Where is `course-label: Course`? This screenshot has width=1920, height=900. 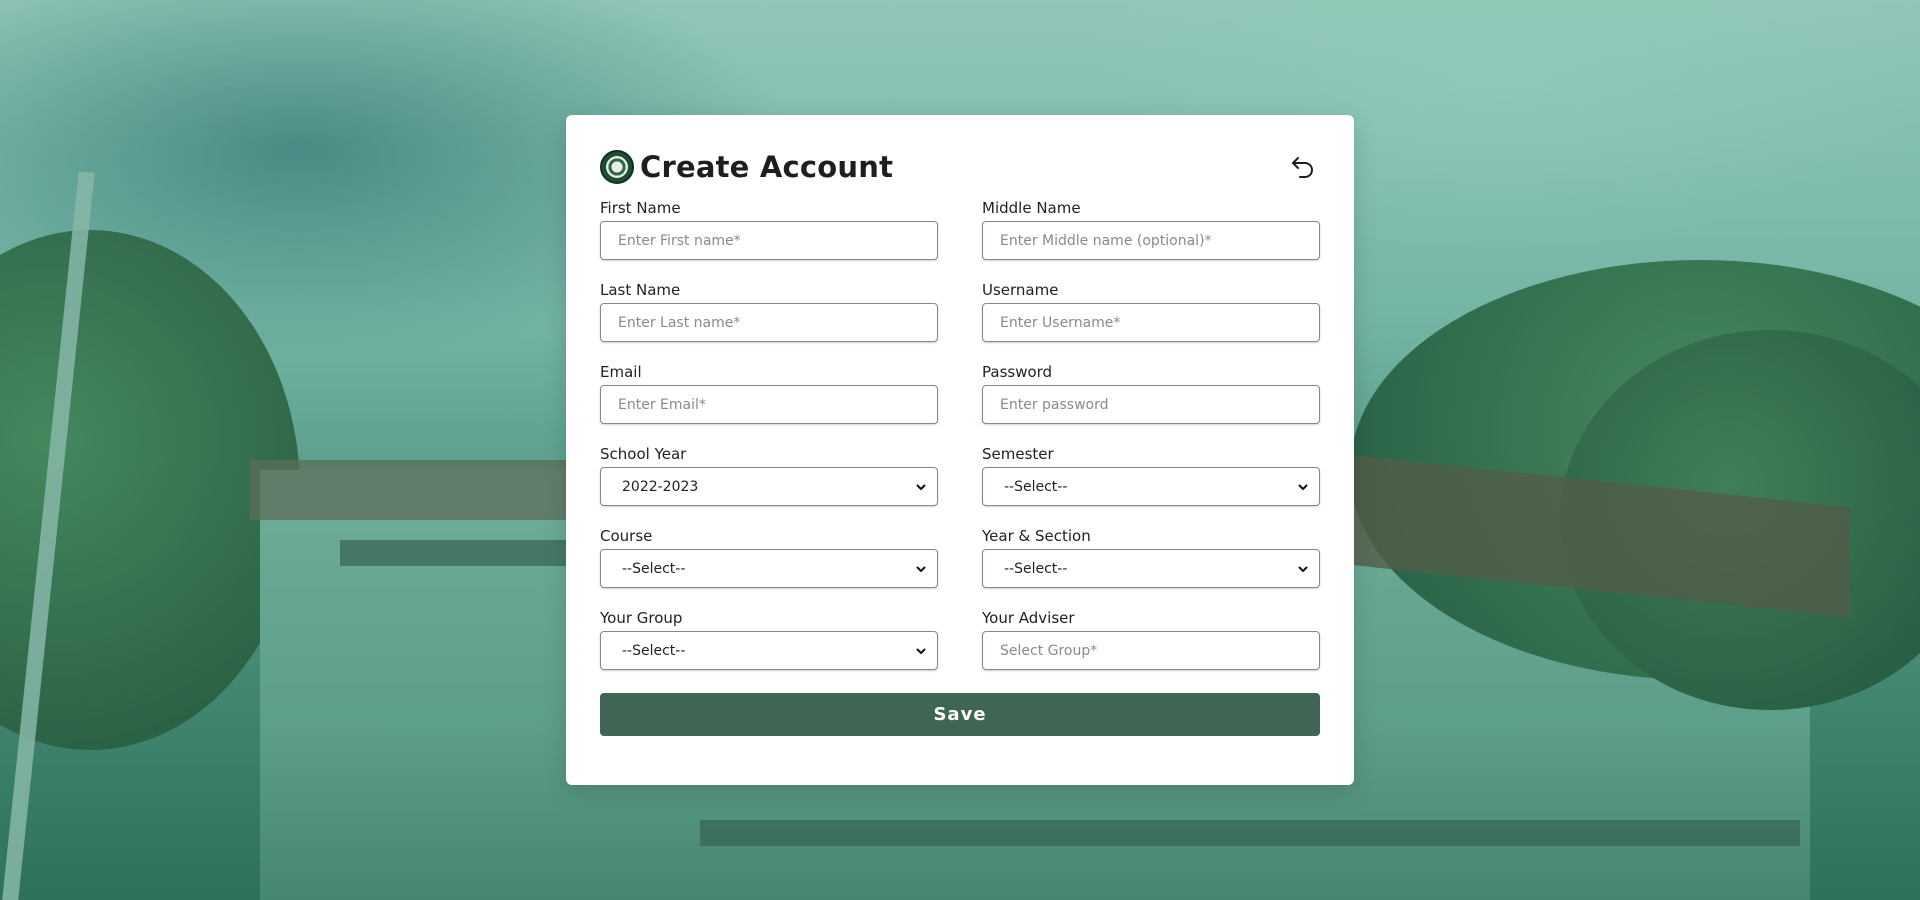 course-label: Course is located at coordinates (626, 536).